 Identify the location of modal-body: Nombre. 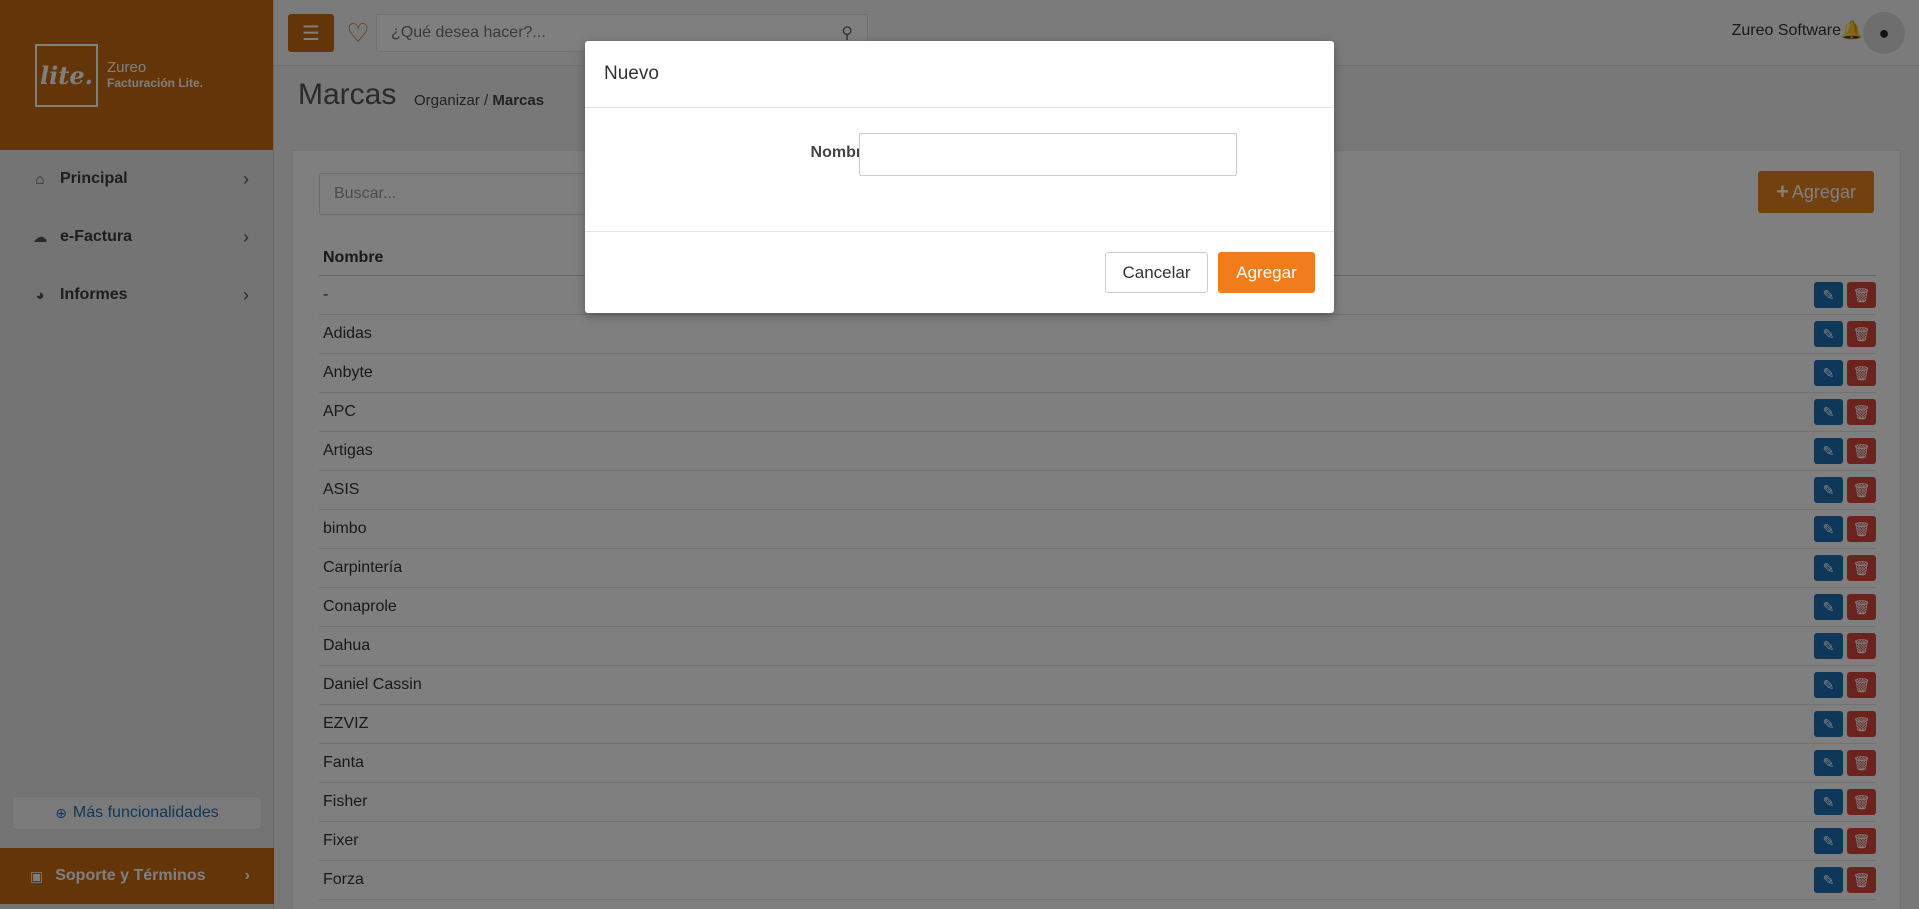
(959, 170).